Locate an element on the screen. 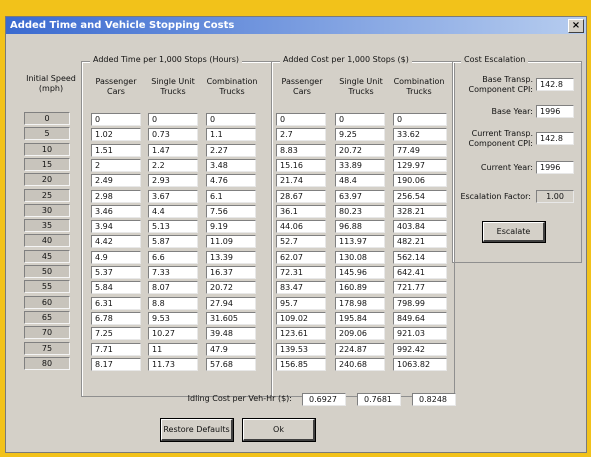 The width and height of the screenshot is (591, 457). time-single-unit-trucks-field: 11 is located at coordinates (173, 349).